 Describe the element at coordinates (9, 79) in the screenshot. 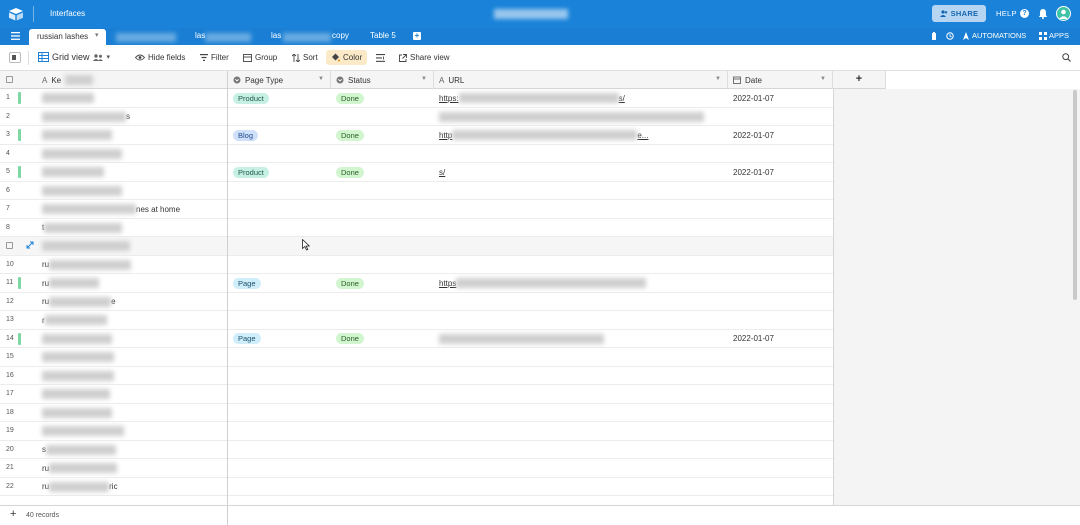

I see `select-all-checkbox` at that location.